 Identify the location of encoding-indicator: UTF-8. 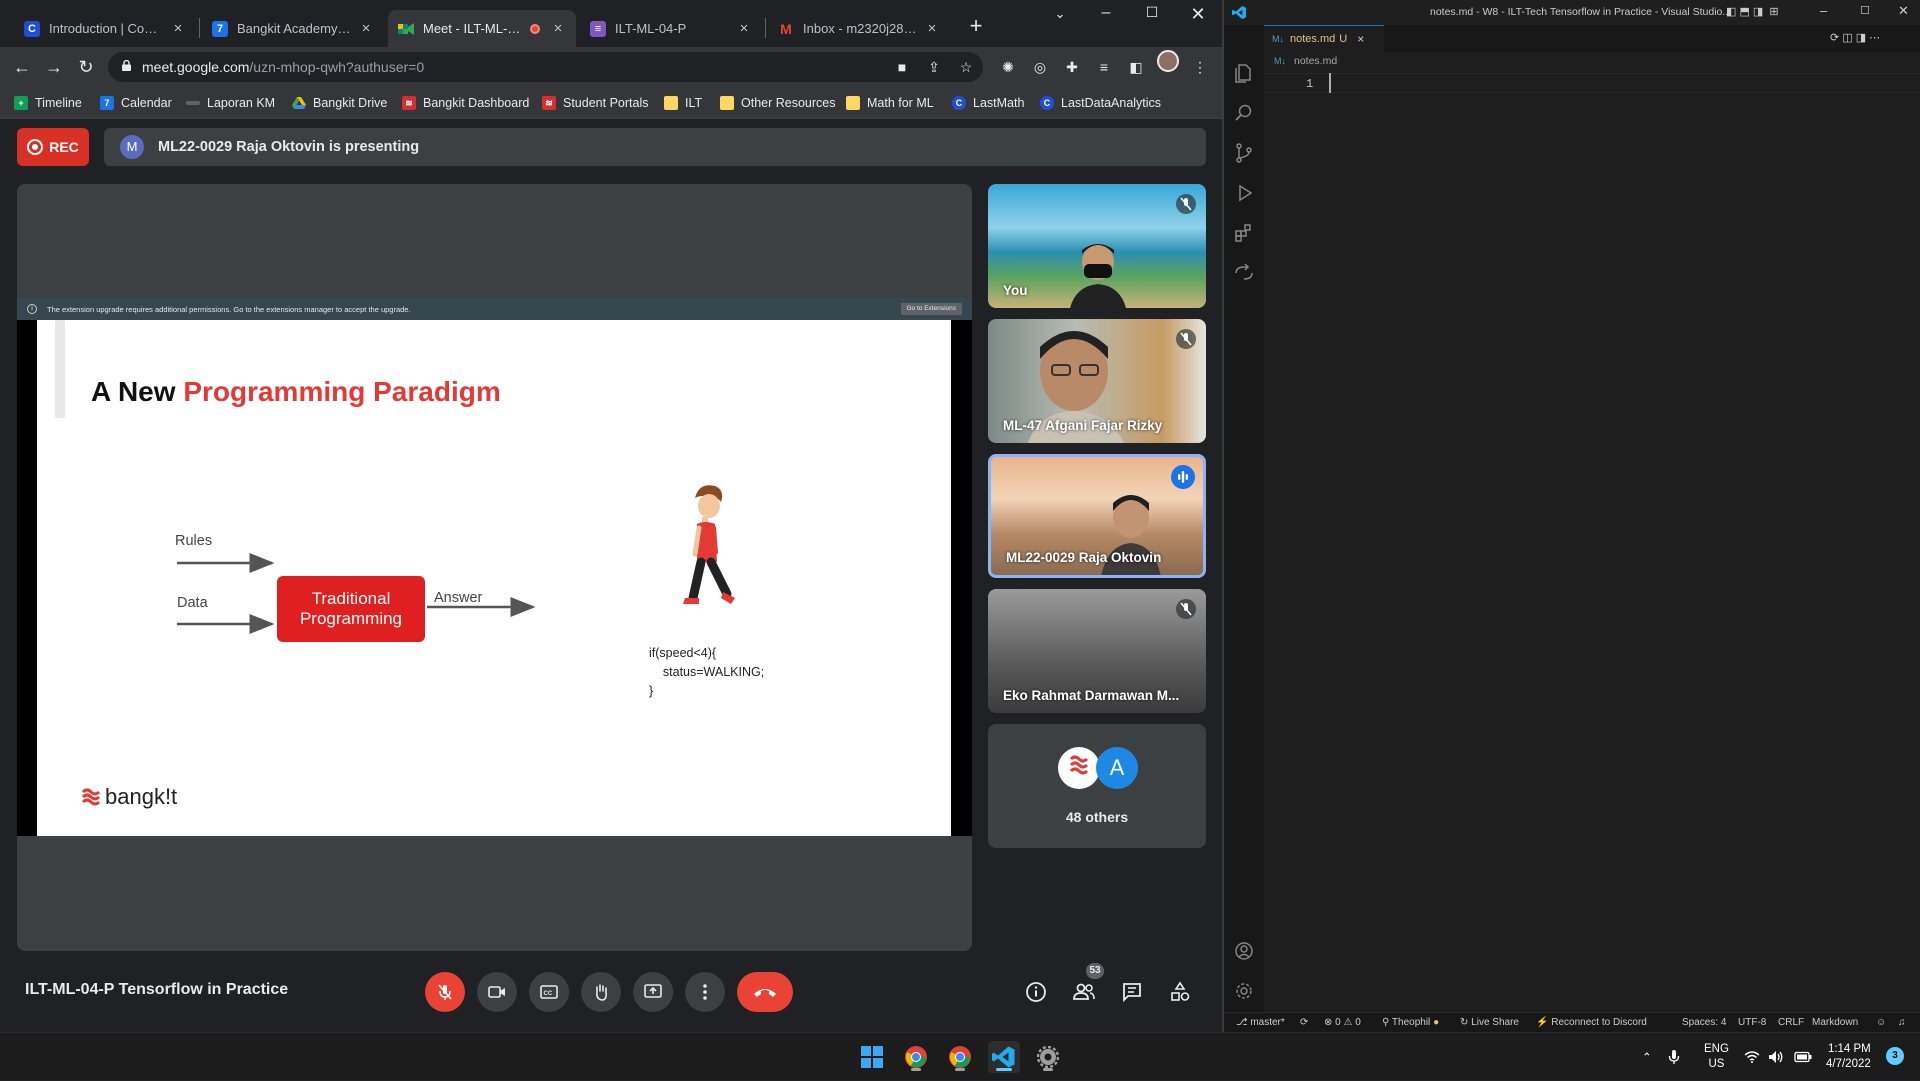
(1752, 1022).